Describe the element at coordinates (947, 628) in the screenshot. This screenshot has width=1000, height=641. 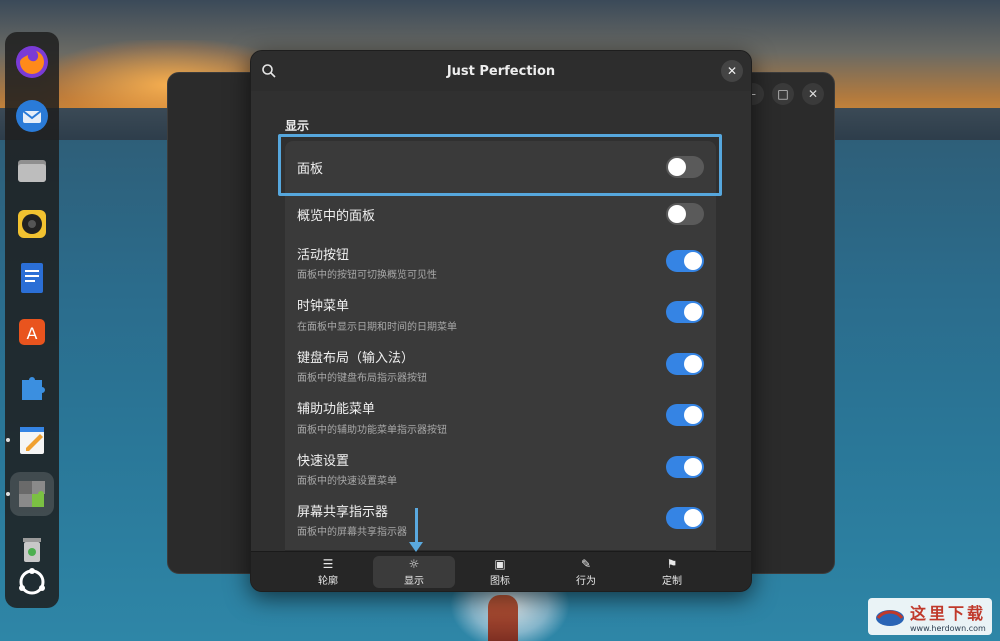
I see `watermark-url: www.herdown.com` at that location.